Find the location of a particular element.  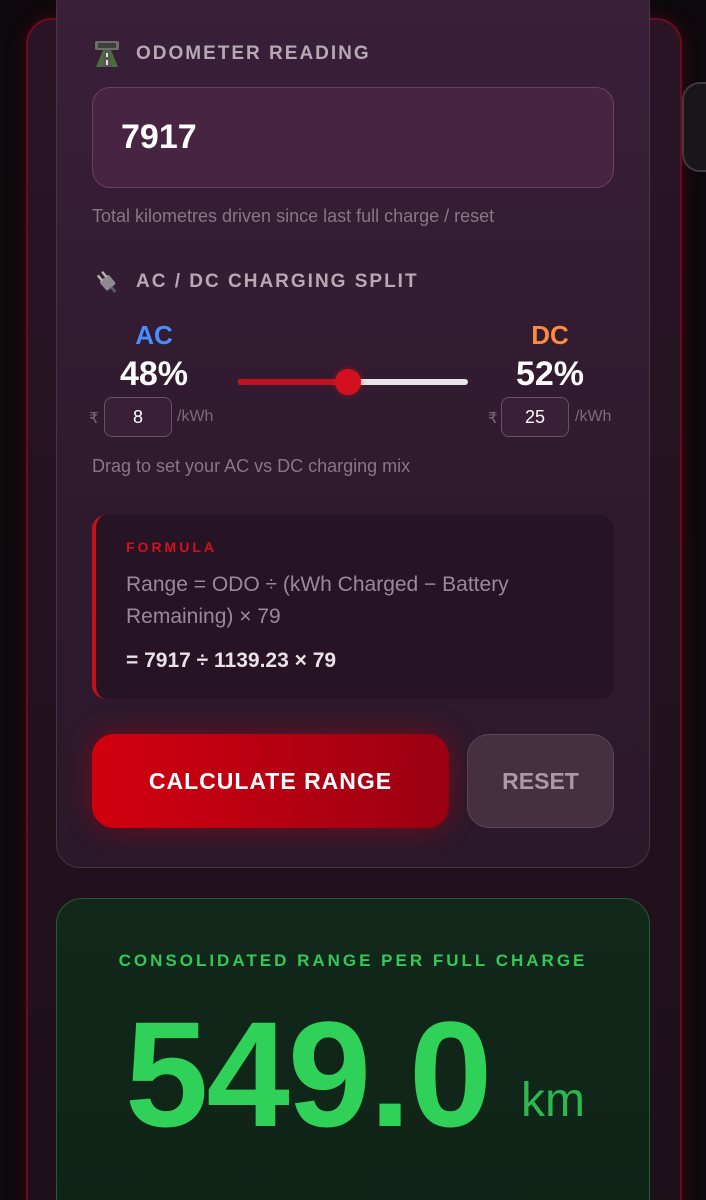

odometer-input: 7917 is located at coordinates (353, 137).